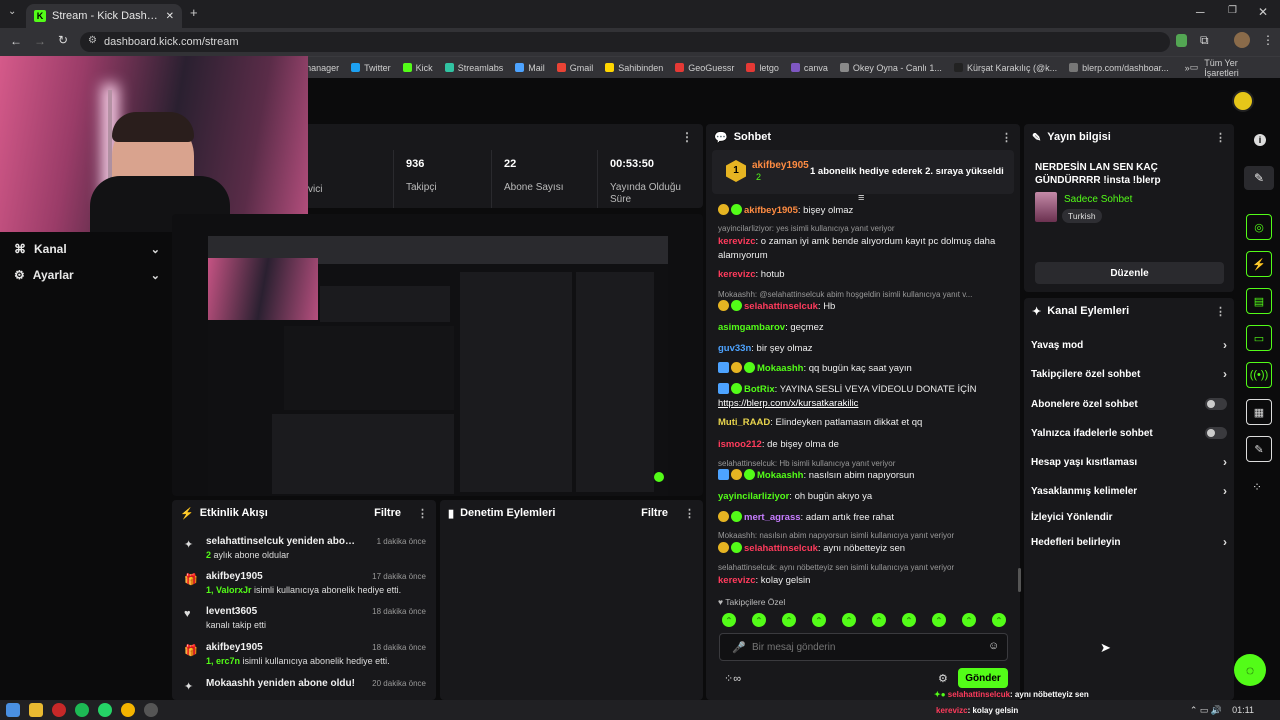 The image size is (1280, 720). I want to click on bolt-widget-icon: ⚡, so click(1259, 264).